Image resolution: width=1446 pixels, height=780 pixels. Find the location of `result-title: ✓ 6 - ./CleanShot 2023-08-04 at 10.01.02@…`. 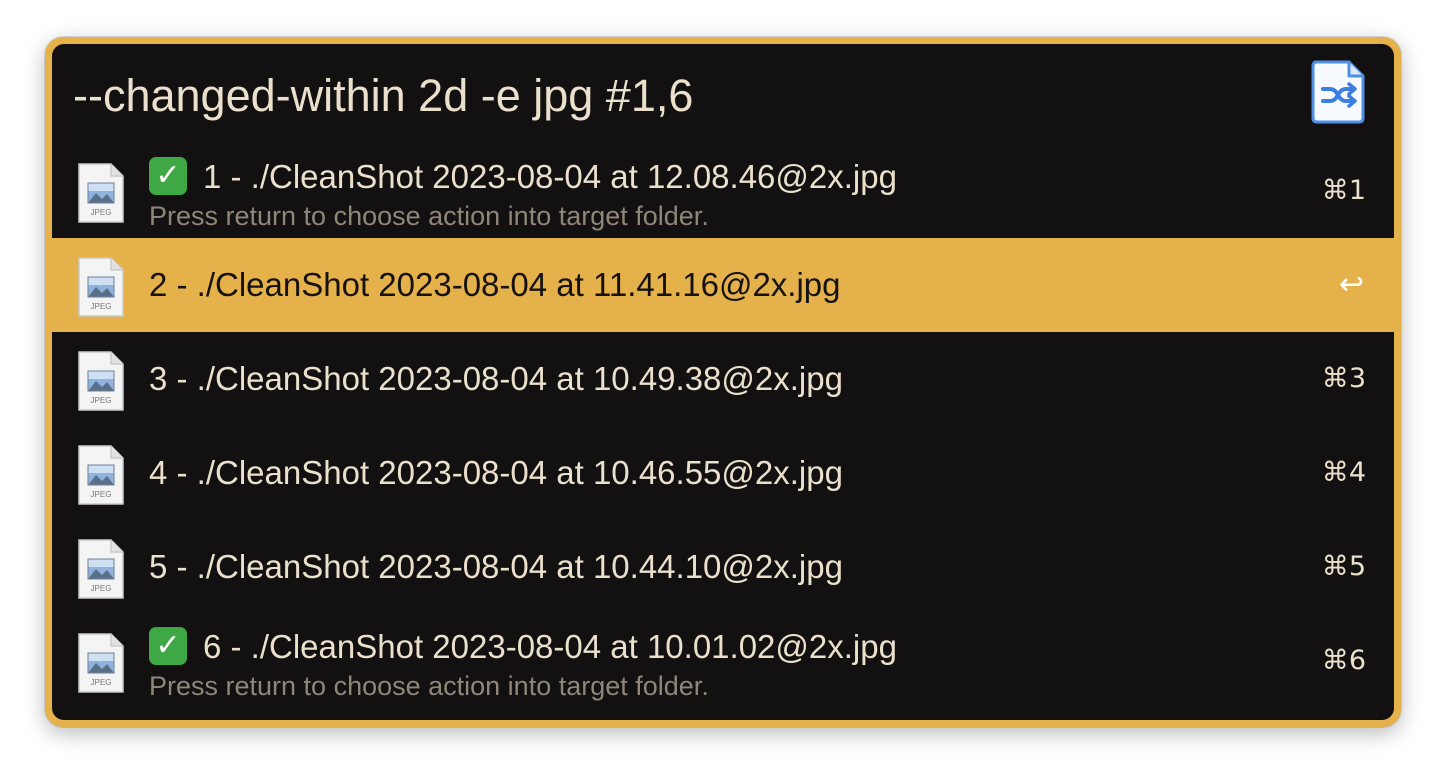

result-title: ✓ 6 - ./CleanShot 2023-08-04 at 10.01.02@… is located at coordinates (523, 647).